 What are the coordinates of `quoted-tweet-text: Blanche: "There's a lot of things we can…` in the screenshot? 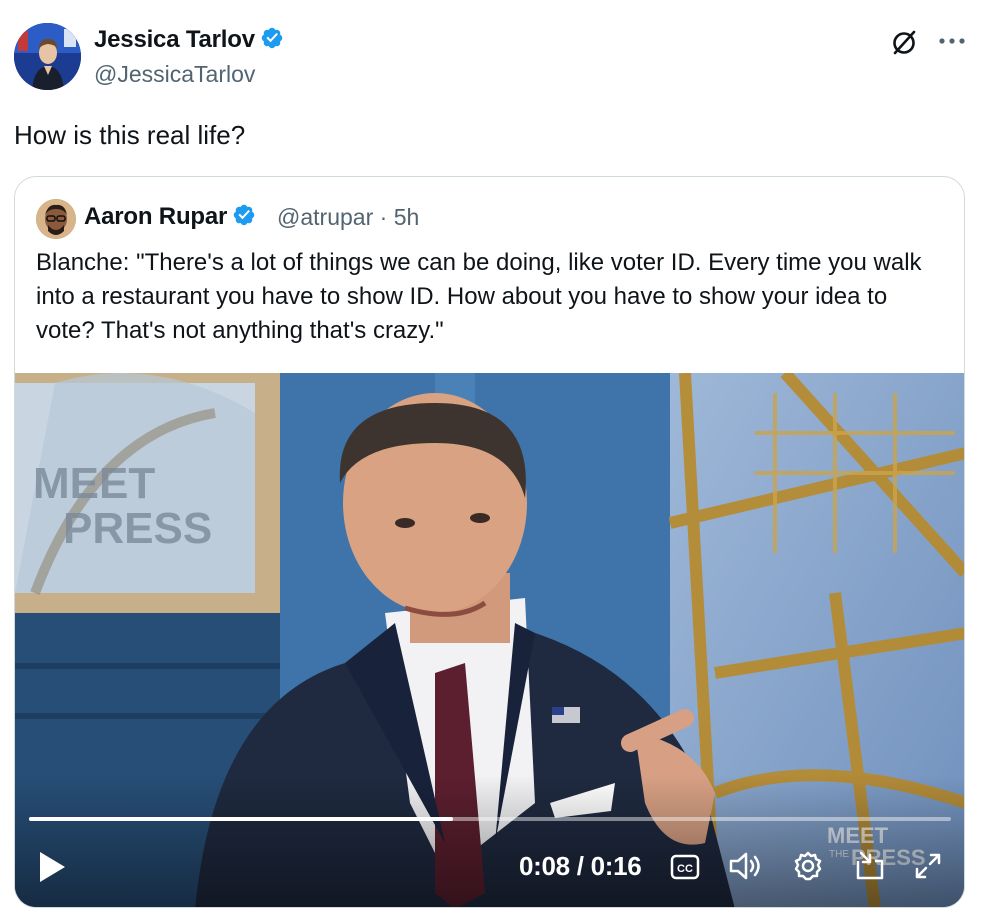 It's located at (479, 296).